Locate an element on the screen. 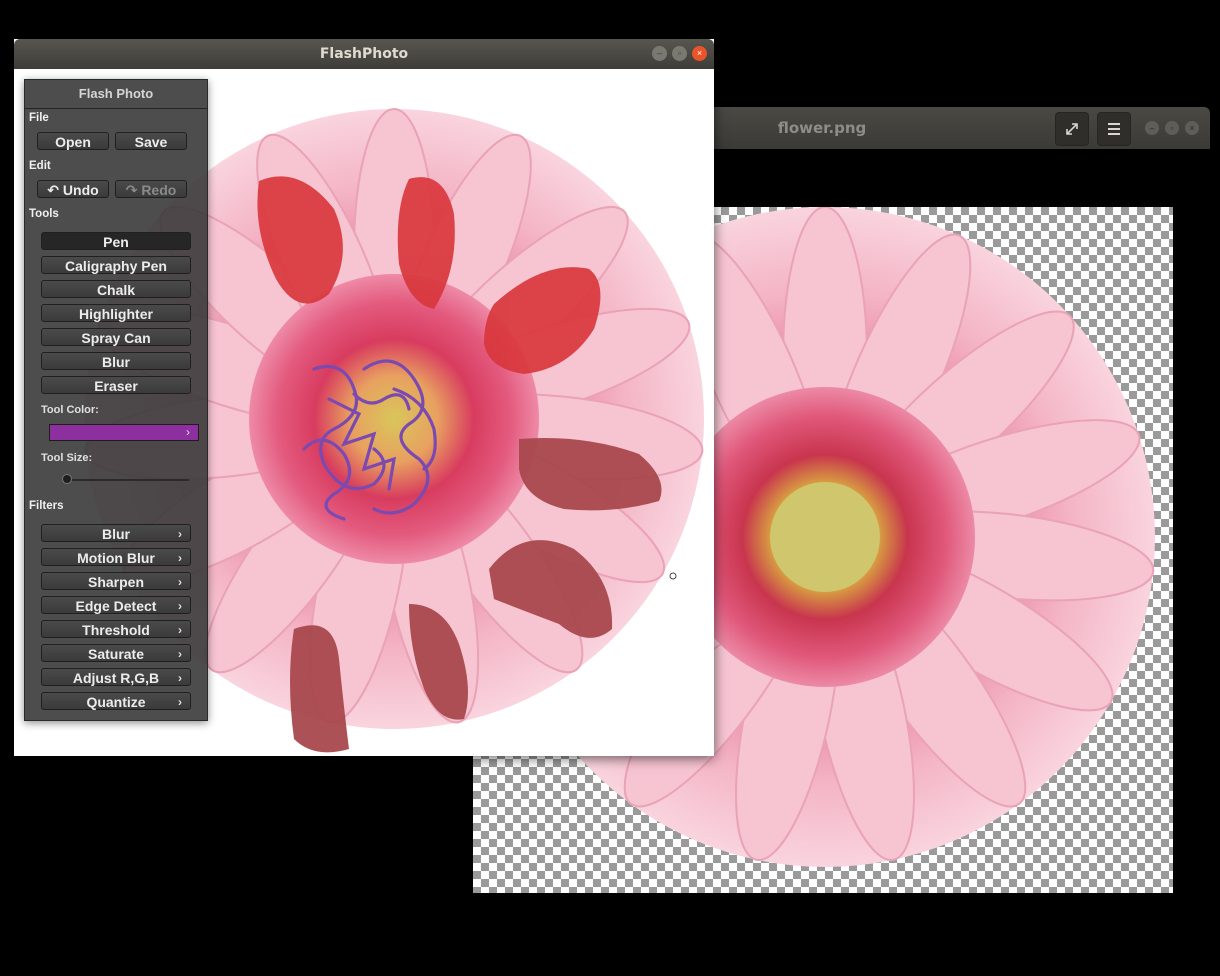 Image resolution: width=1220 pixels, height=976 pixels. close-button: × is located at coordinates (699, 53).